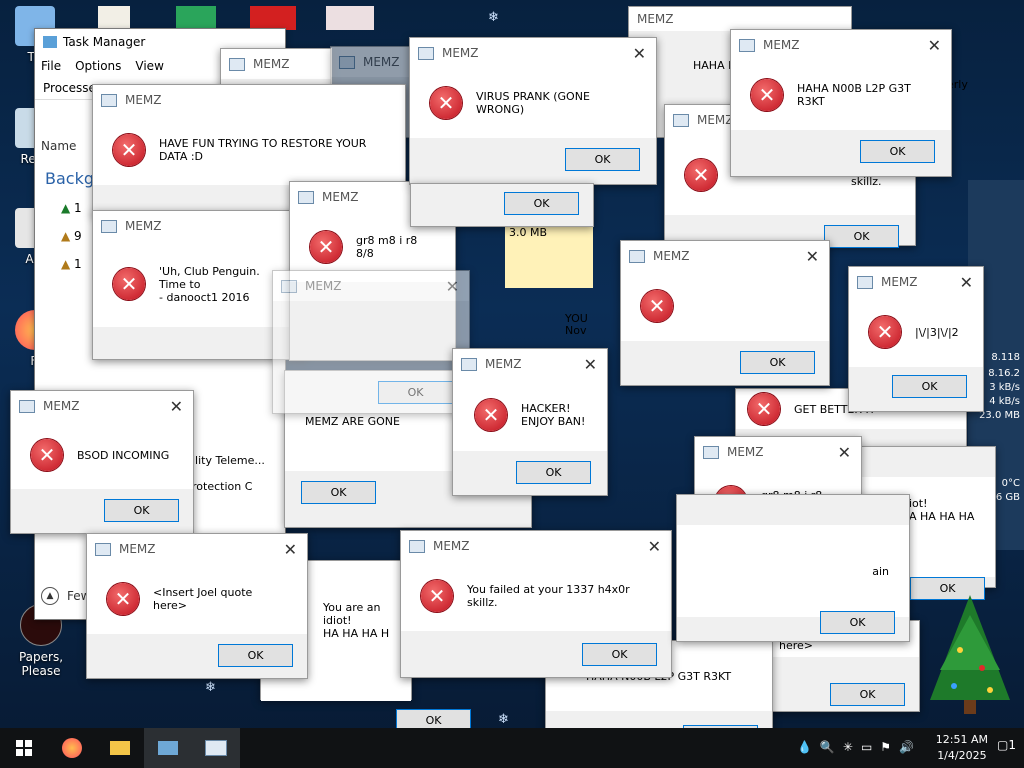 The height and width of the screenshot is (768, 1024). I want to click on memz-dialog-hacker: MEMZ ✕ ✕ HACKER! ENJOY BAN! OK, so click(530, 422).